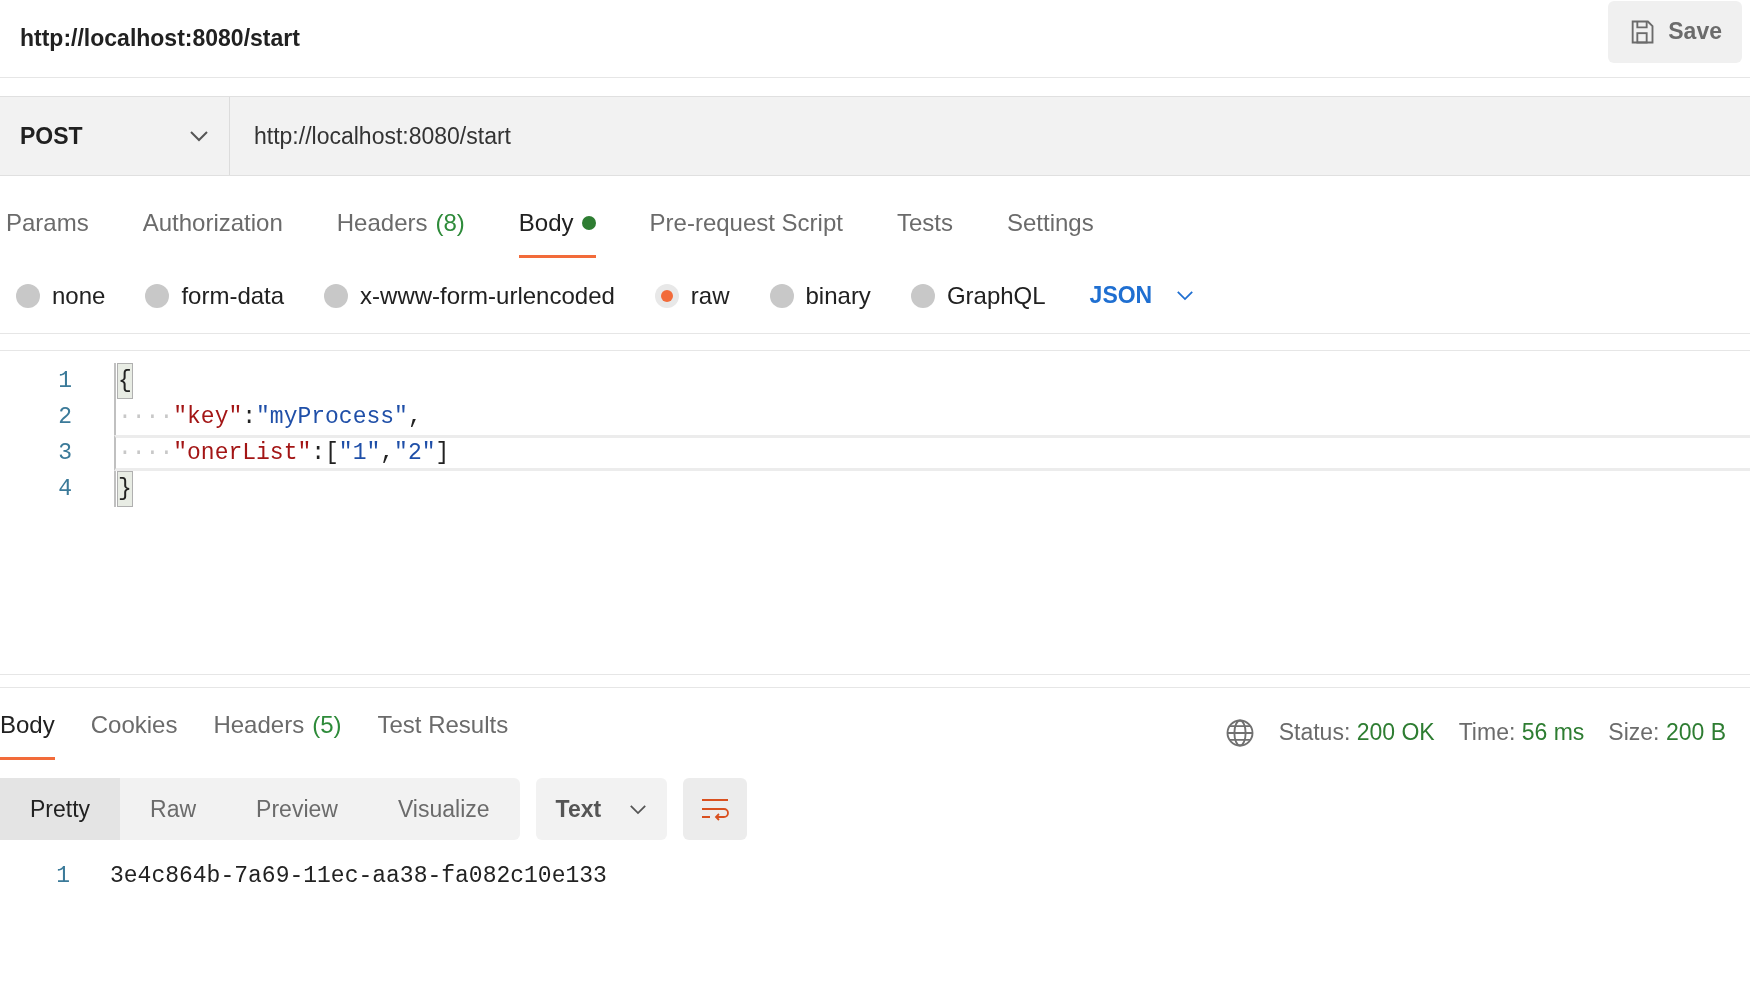 The image size is (1750, 994). I want to click on body-type-radio: GraphQL, so click(978, 295).